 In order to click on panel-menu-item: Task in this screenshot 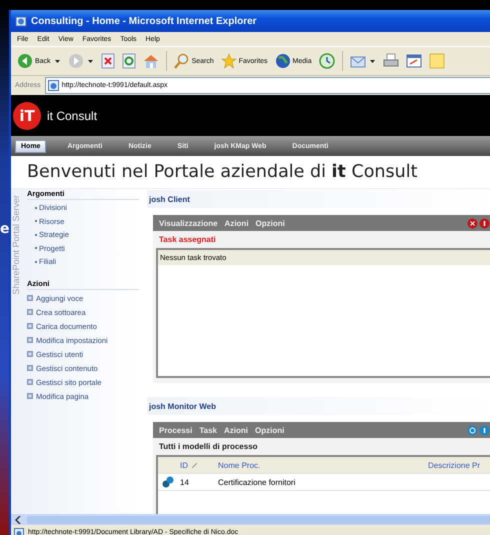, I will do `click(208, 430)`.